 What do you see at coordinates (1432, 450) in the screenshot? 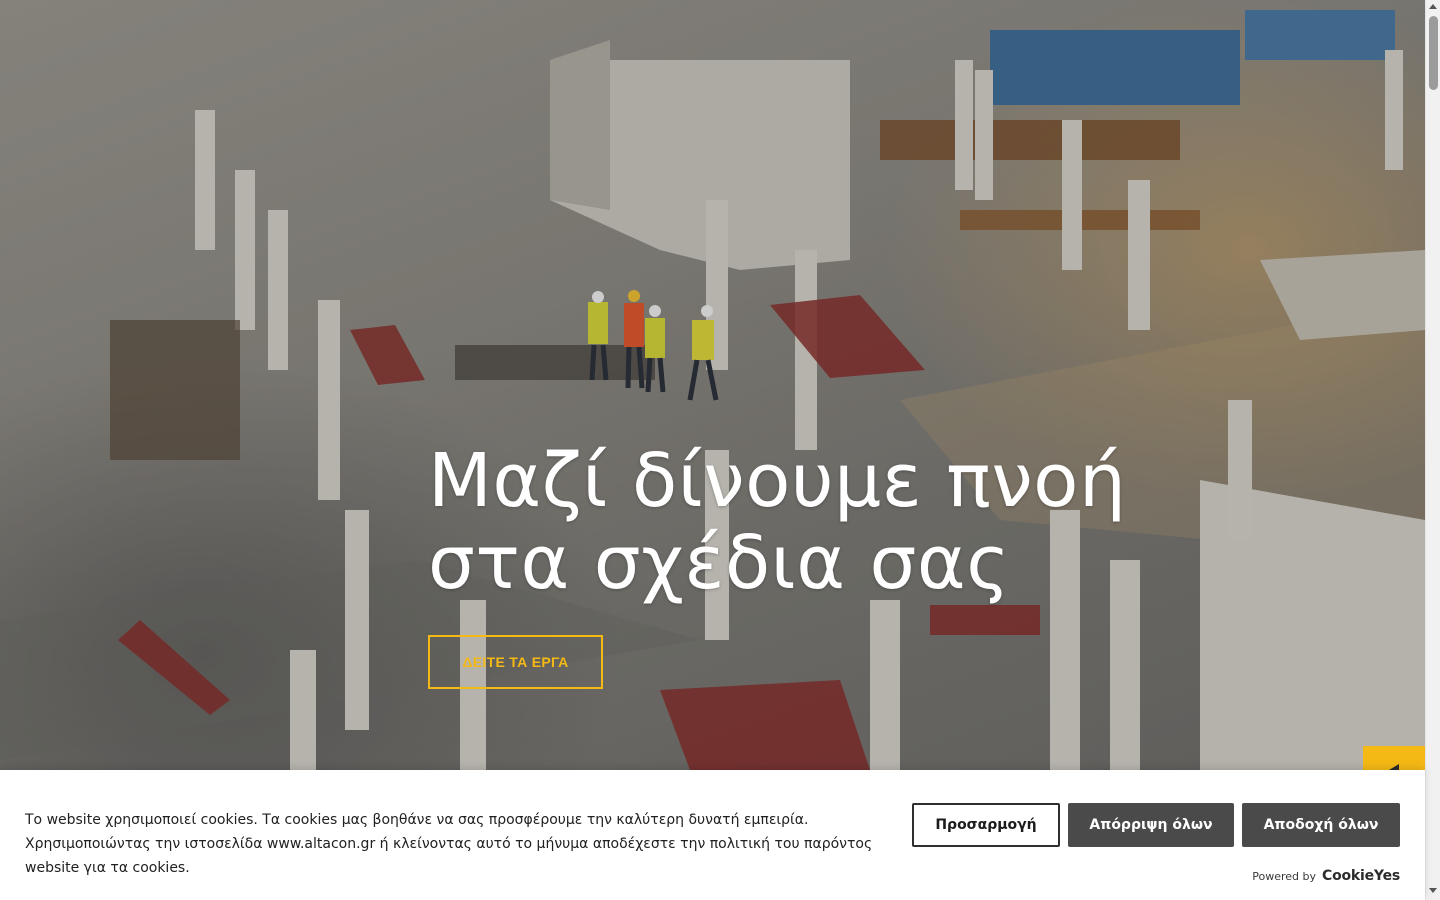
I see `page-scrollbar` at bounding box center [1432, 450].